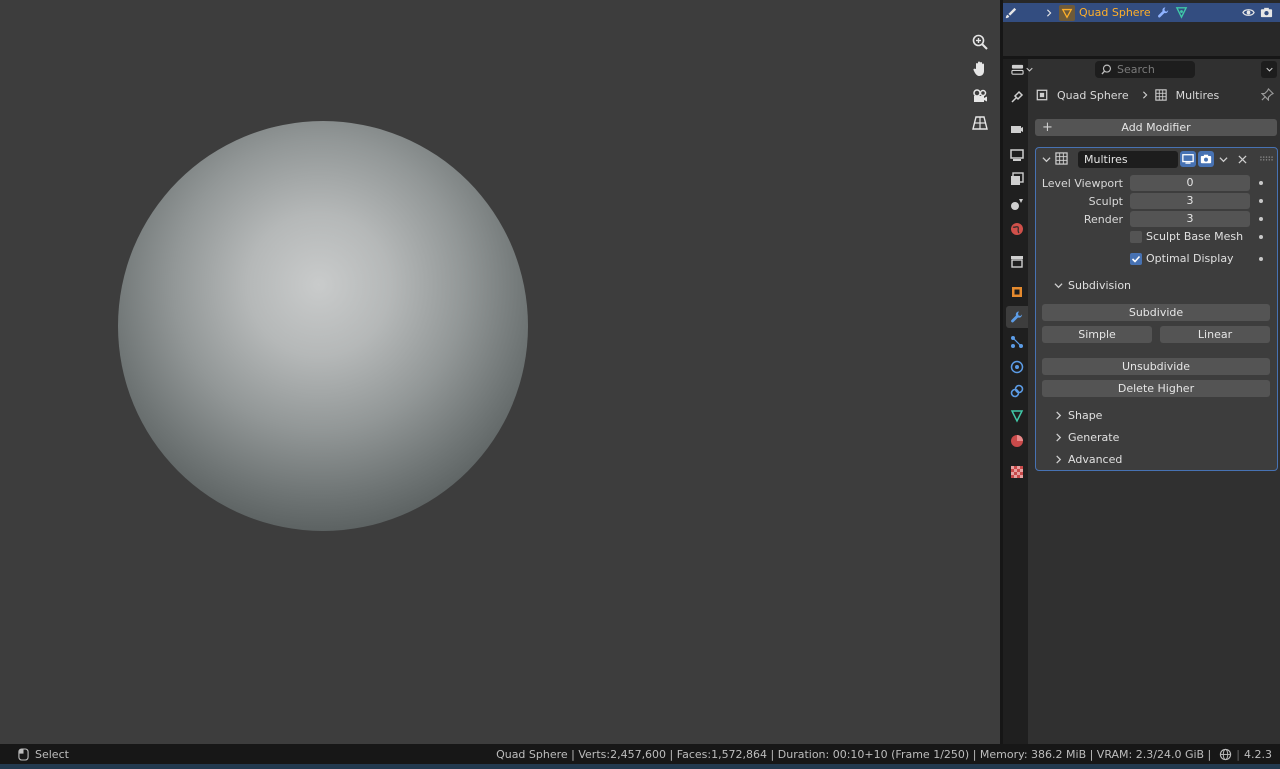  I want to click on options-dropdown-button, so click(1269, 69).